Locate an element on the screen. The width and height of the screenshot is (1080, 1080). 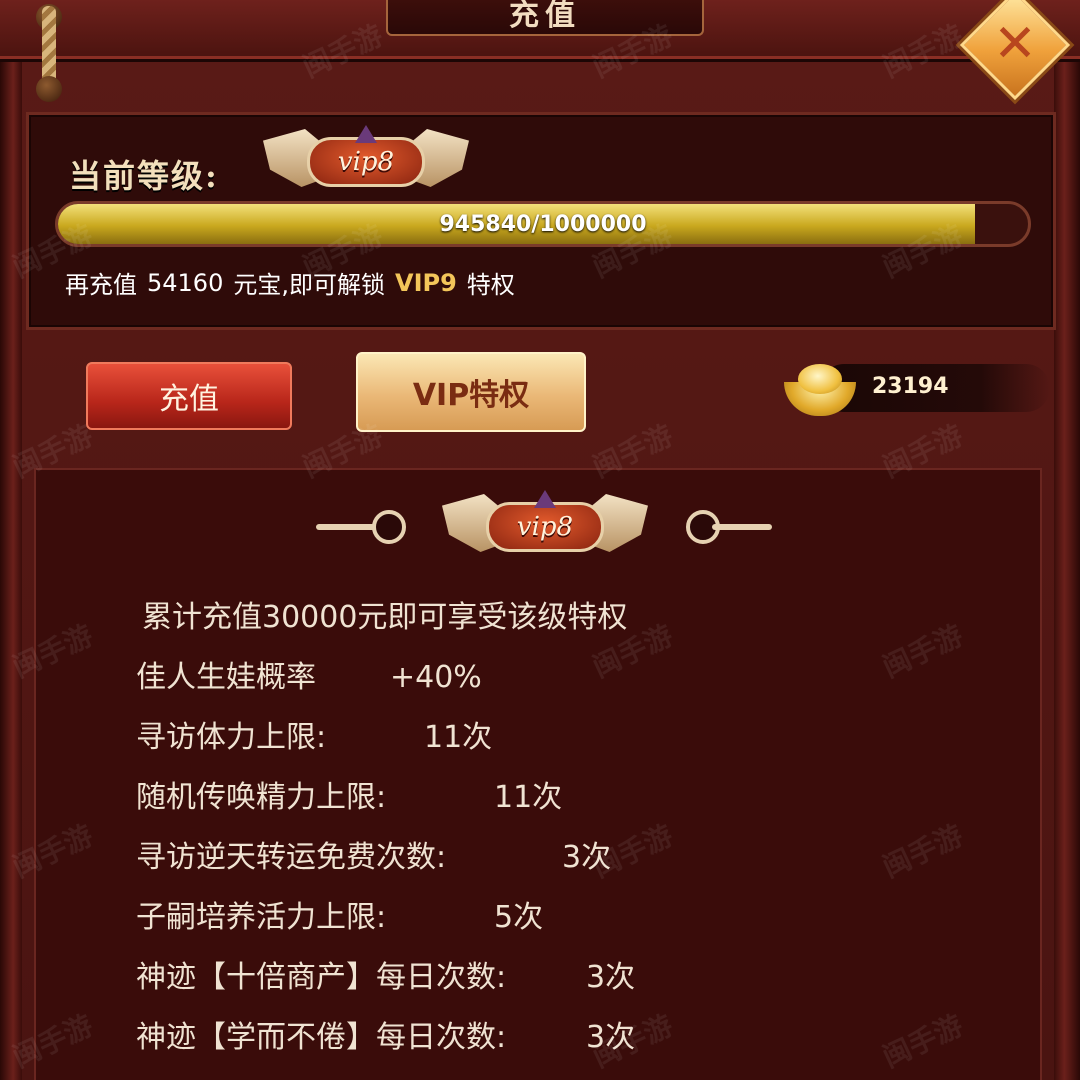
vip-progress-text: 945840/1000000 is located at coordinates (543, 224).